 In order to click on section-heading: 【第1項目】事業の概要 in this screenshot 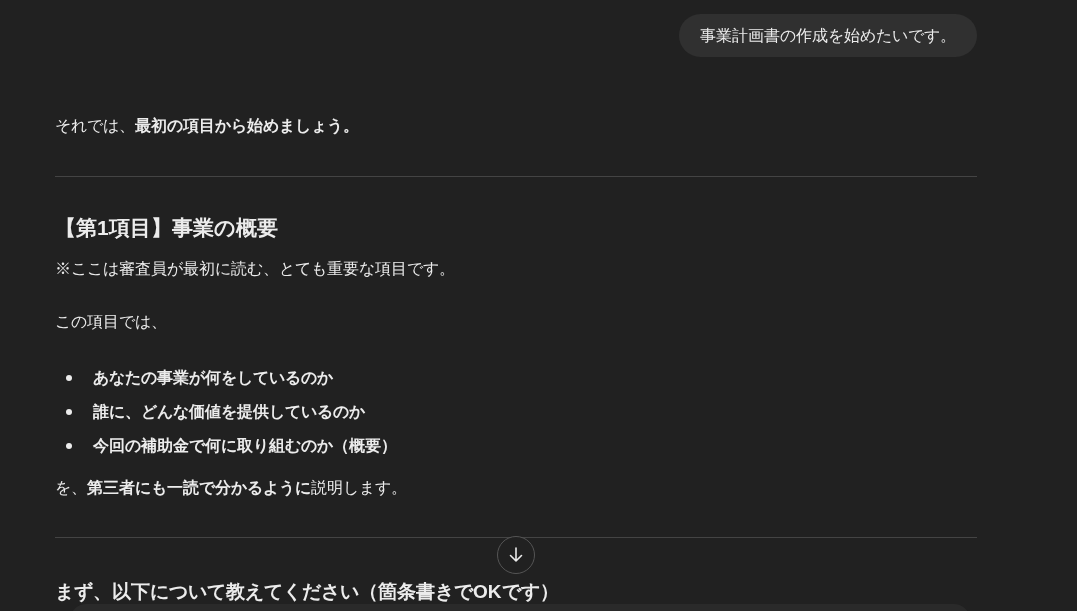, I will do `click(167, 228)`.